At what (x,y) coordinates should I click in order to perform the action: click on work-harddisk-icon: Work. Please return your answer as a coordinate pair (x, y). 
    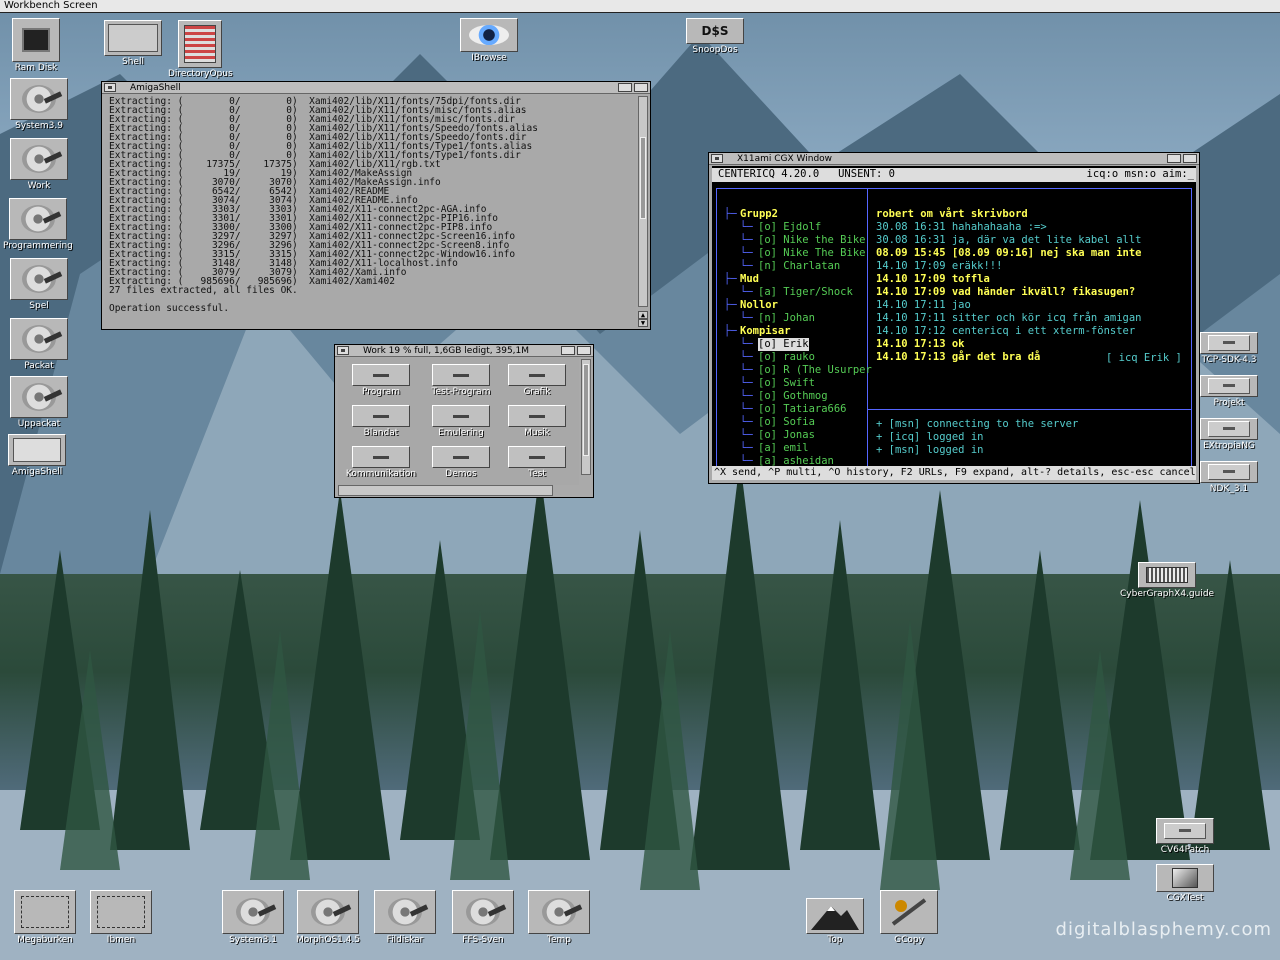
    Looking at the image, I should click on (39, 164).